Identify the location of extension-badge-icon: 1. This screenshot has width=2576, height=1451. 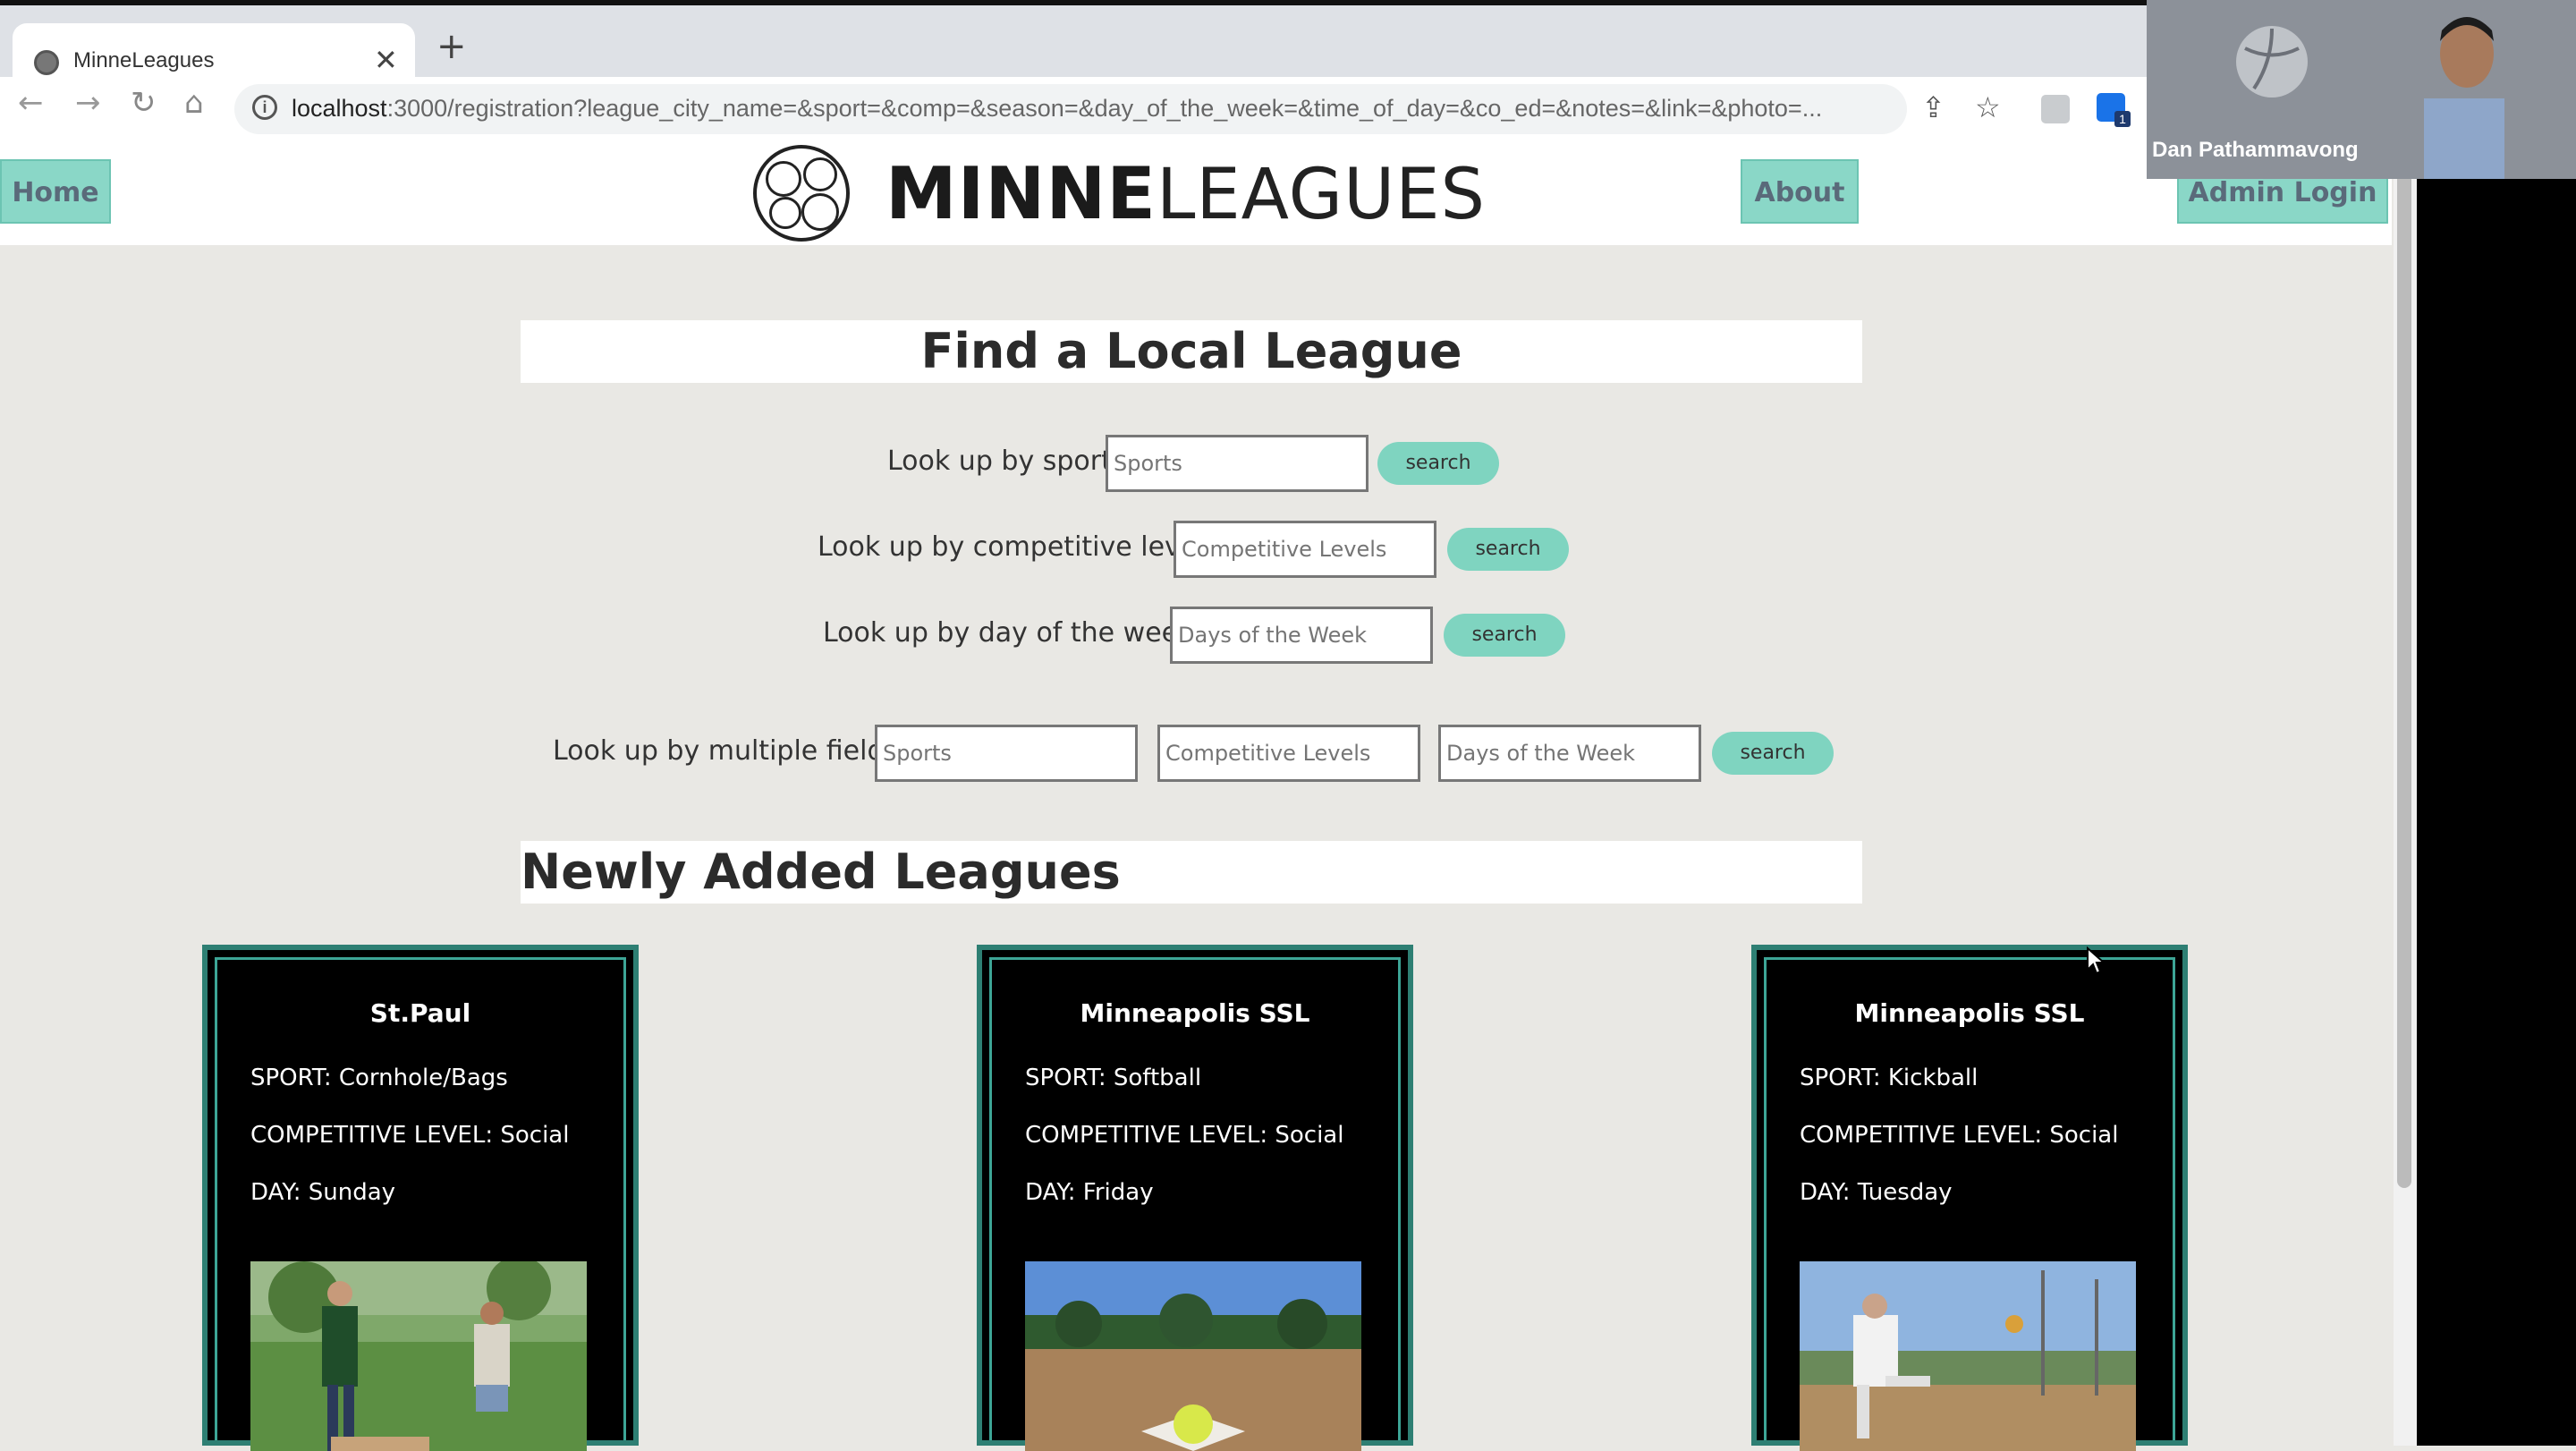
(2114, 110).